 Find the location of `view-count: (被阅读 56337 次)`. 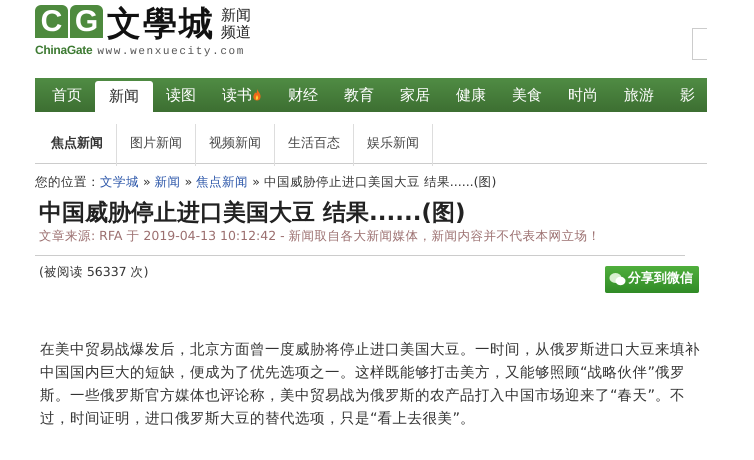

view-count: (被阅读 56337 次) is located at coordinates (93, 271).